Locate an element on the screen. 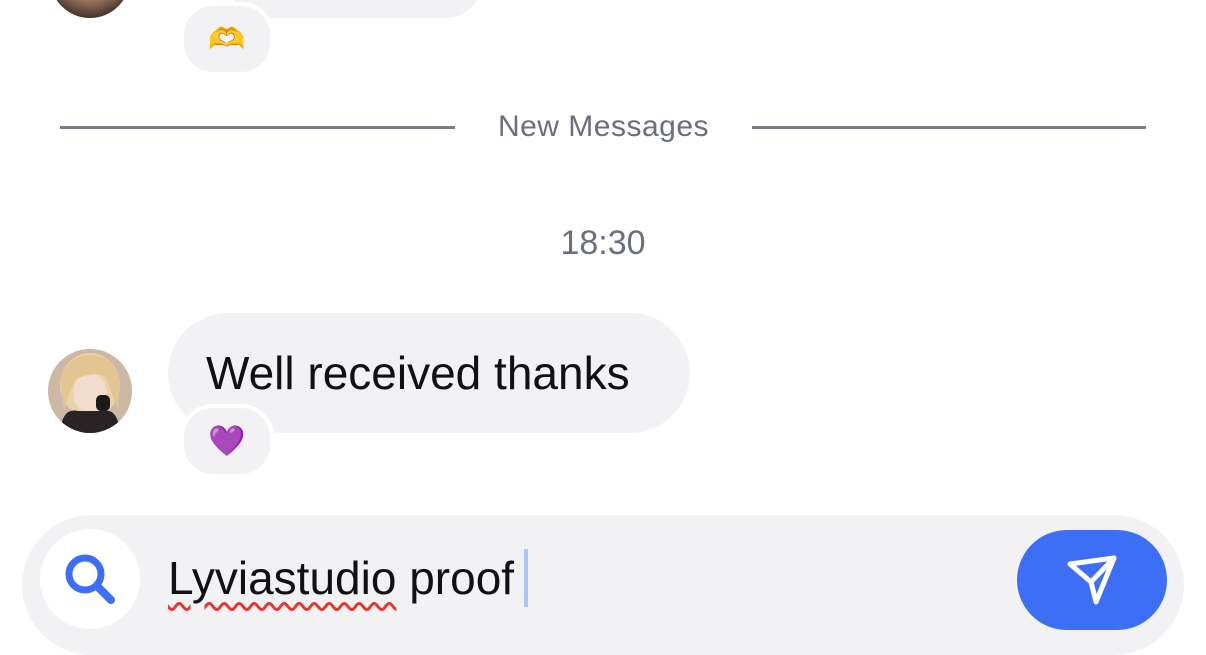 This screenshot has width=1206, height=655. search-button is located at coordinates (90, 579).